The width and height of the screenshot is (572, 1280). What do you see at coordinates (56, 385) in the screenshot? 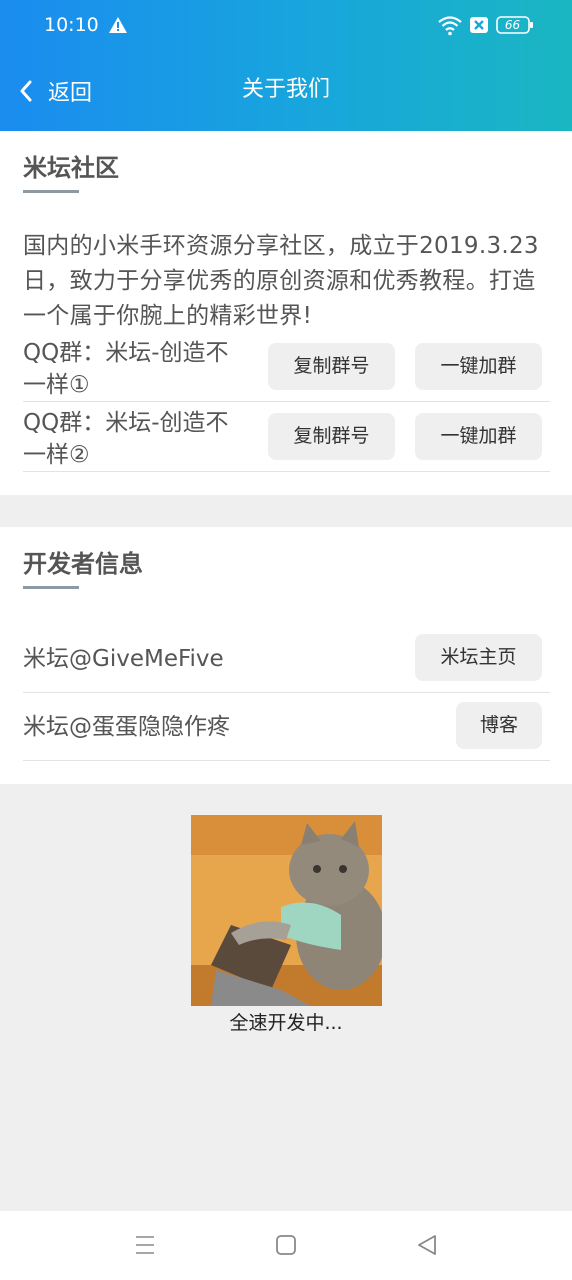
I see `qq-group-1-label-line2: 一样①` at bounding box center [56, 385].